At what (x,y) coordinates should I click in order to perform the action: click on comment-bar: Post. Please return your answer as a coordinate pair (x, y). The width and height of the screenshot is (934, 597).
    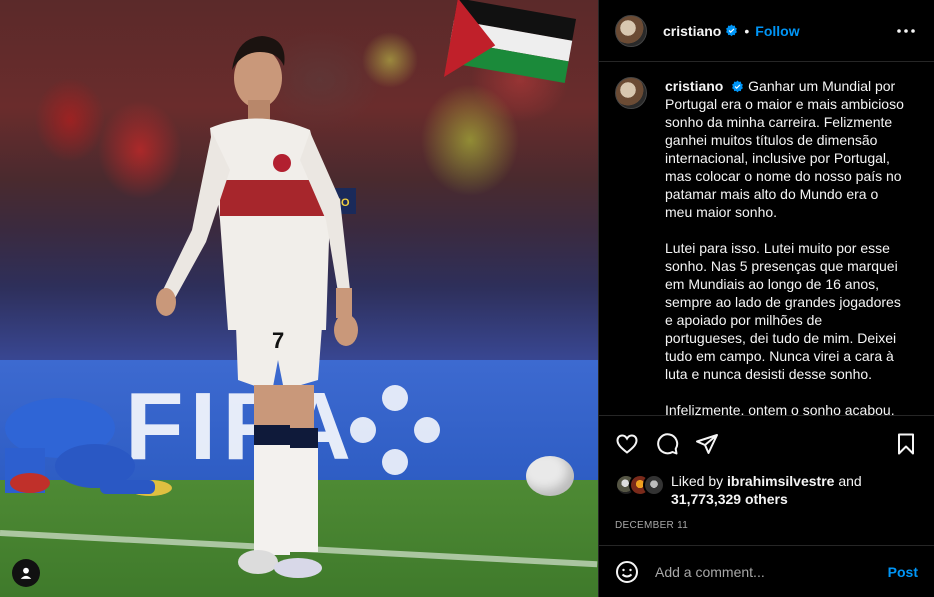
    Looking at the image, I should click on (766, 571).